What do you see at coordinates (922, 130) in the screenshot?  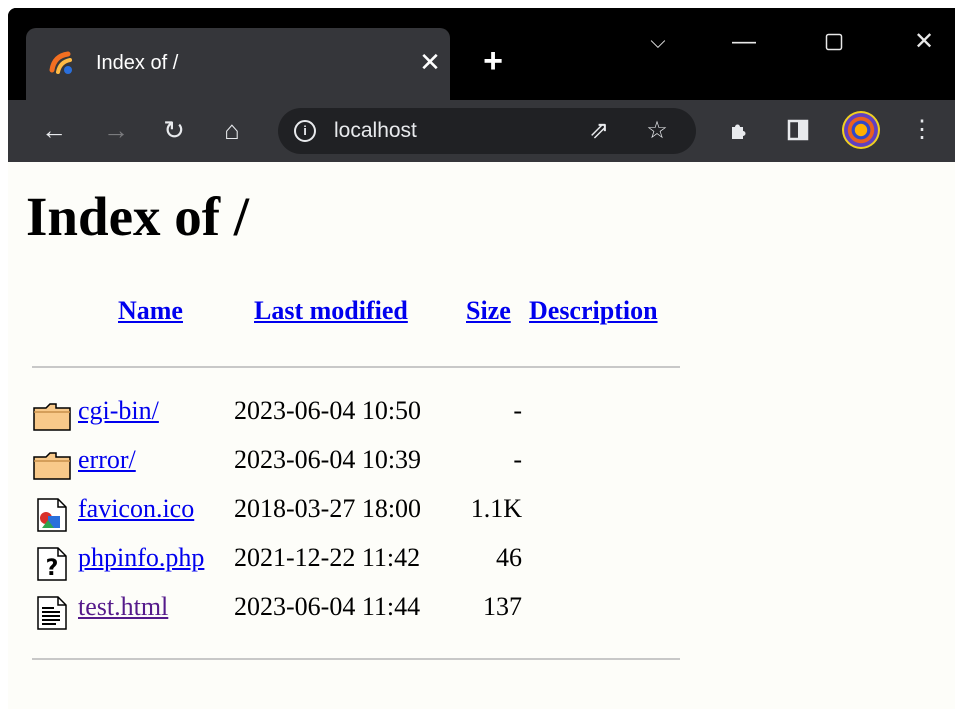 I see `menu-kebab-icon: ⋮` at bounding box center [922, 130].